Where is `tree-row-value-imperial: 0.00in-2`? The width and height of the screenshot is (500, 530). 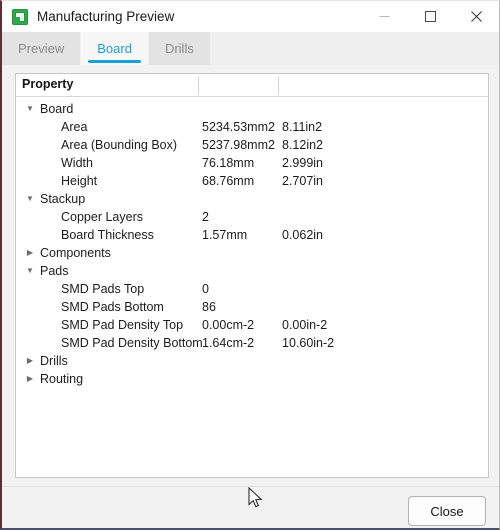 tree-row-value-imperial: 0.00in-2 is located at coordinates (305, 325).